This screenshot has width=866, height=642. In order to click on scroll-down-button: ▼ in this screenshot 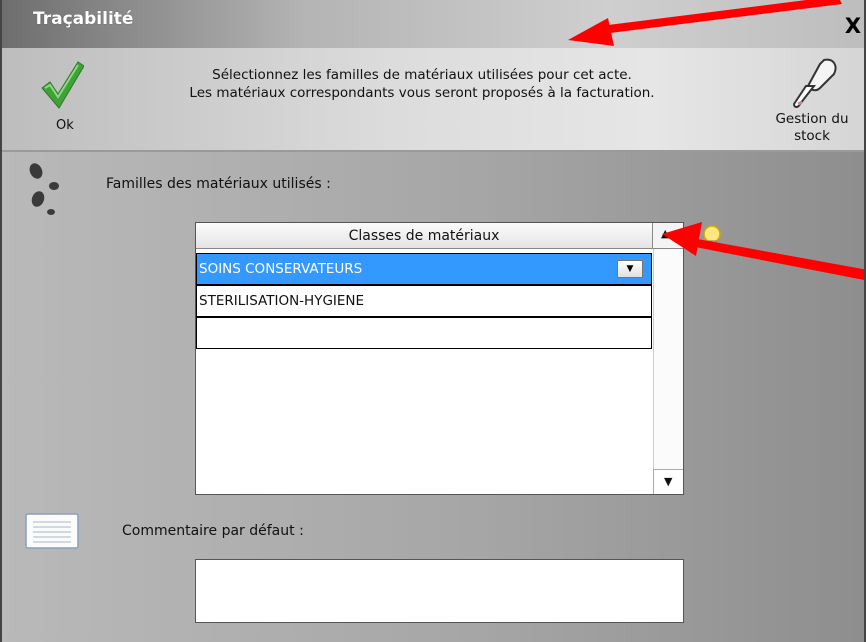, I will do `click(668, 481)`.